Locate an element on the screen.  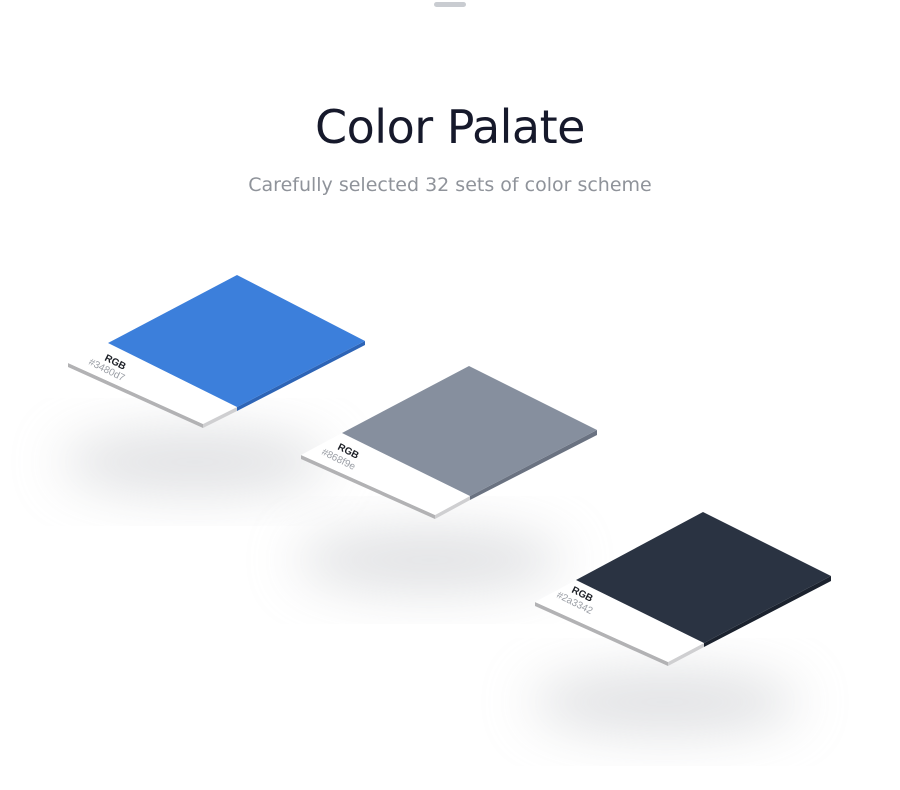
color-swatch-card: RGB #3480d7 is located at coordinates (216, 351).